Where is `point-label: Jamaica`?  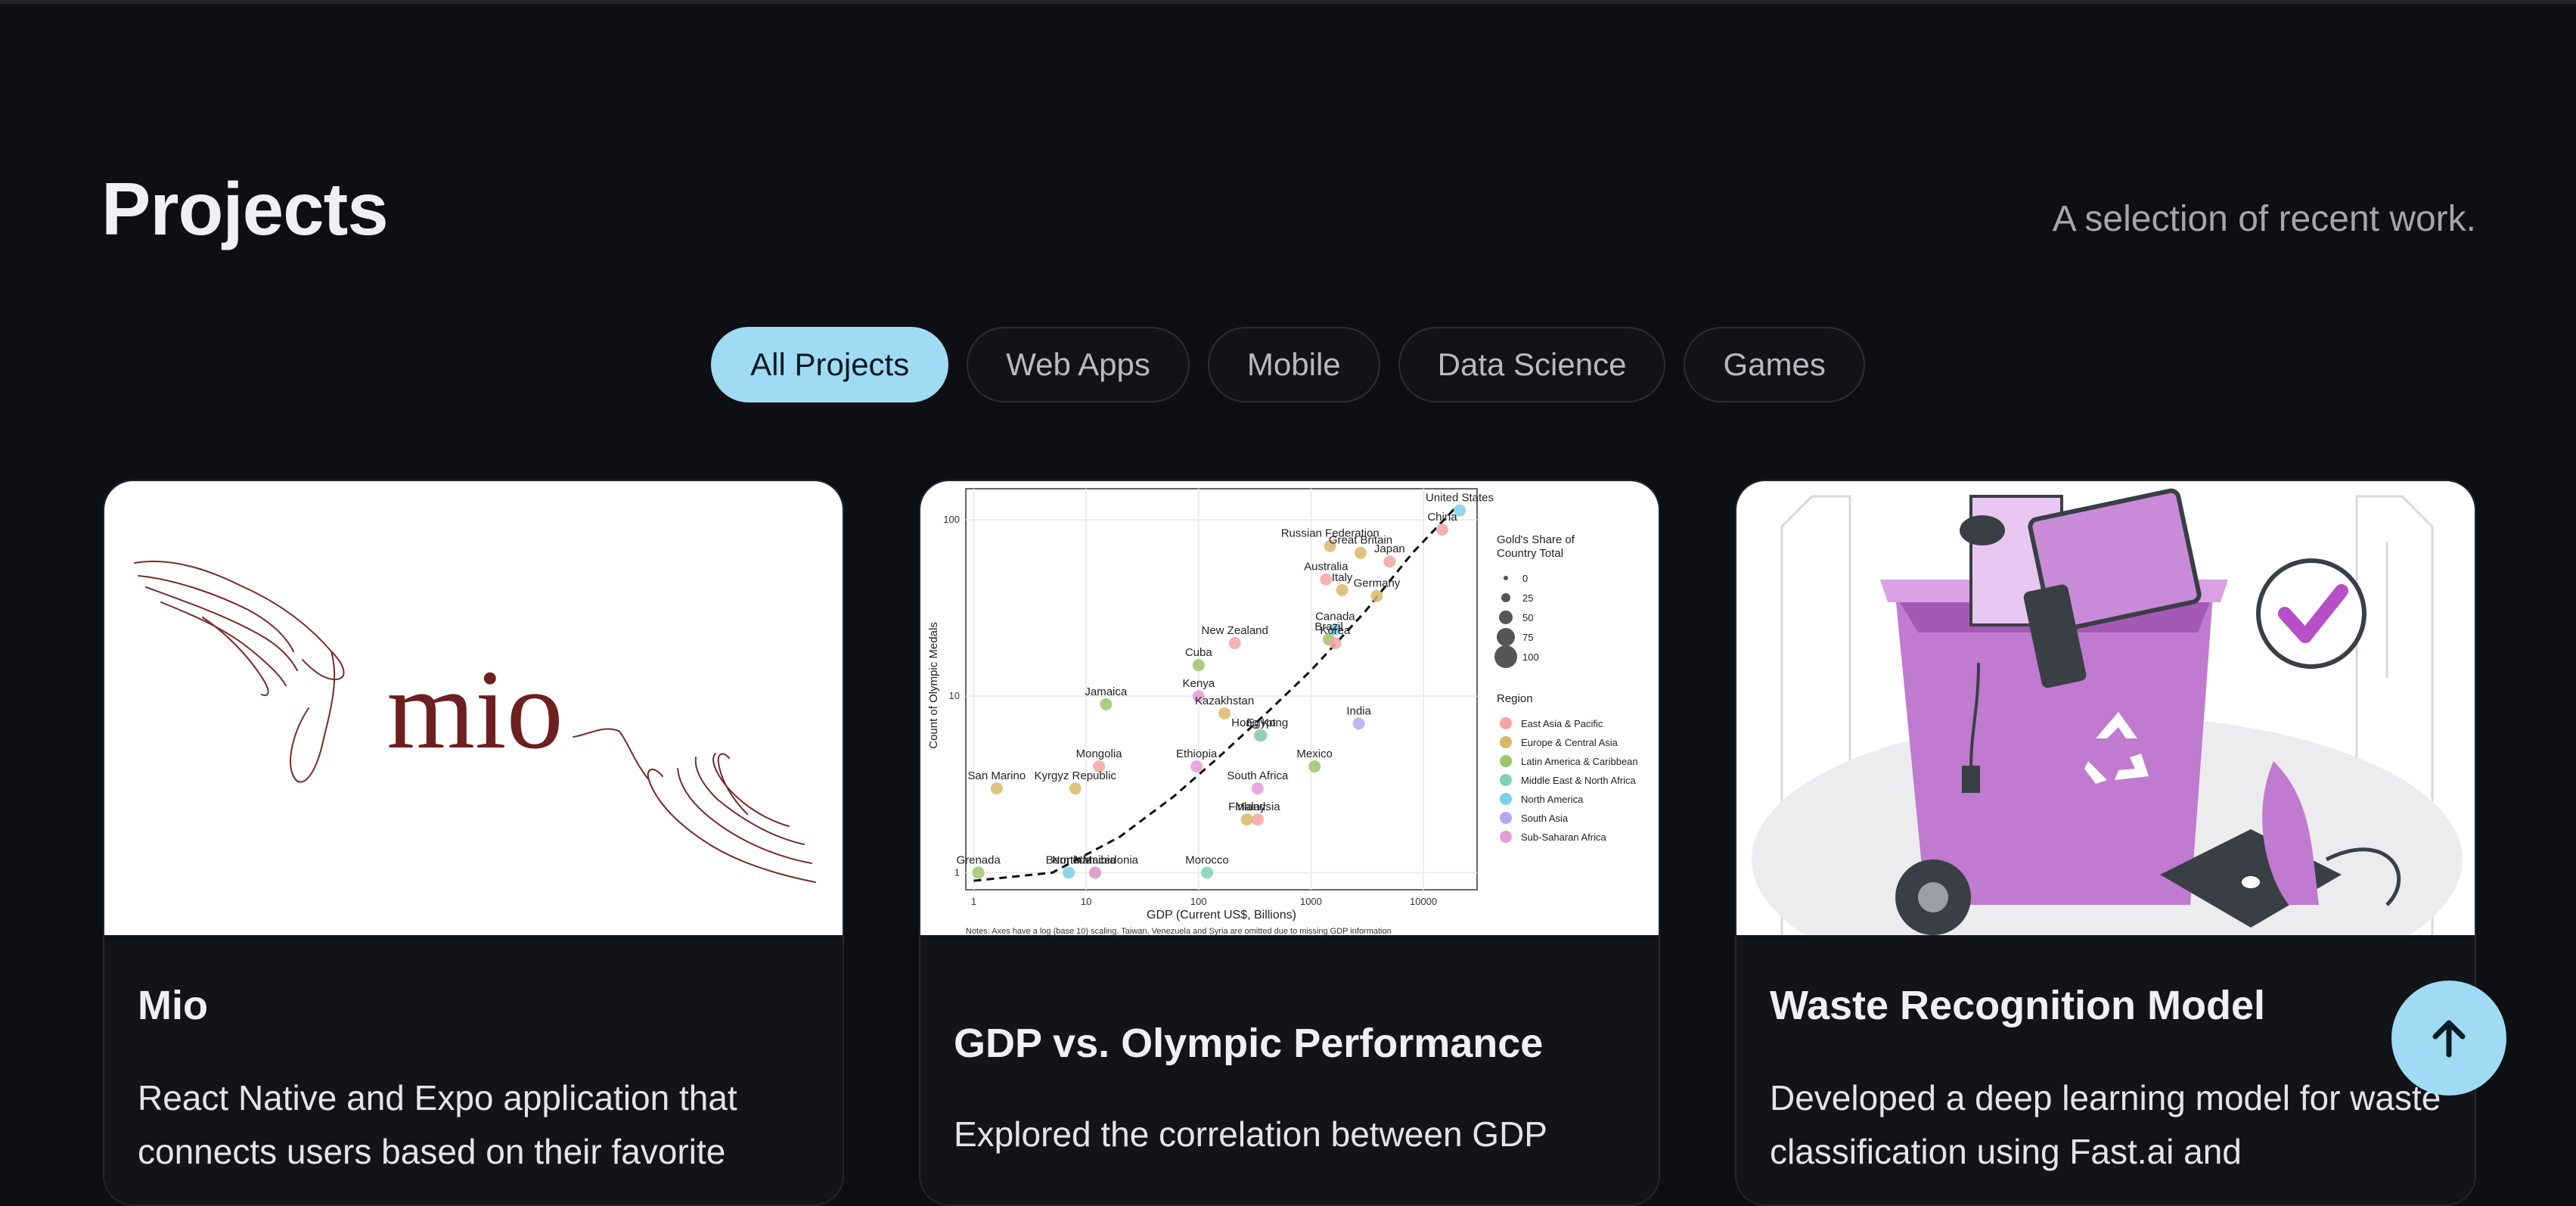 point-label: Jamaica is located at coordinates (1106, 692).